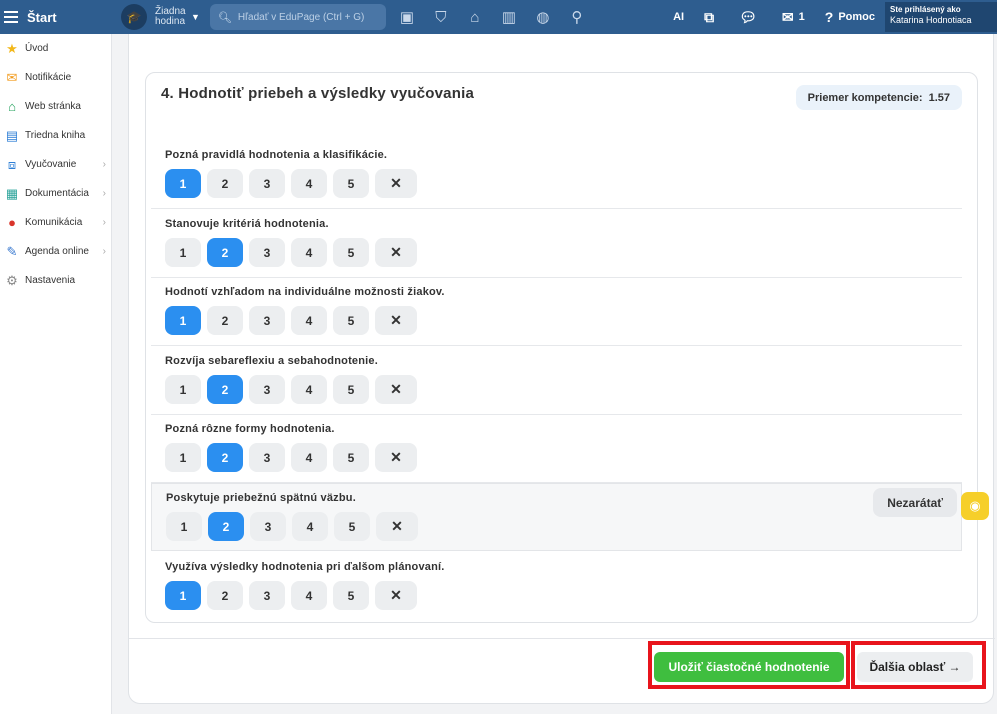  Describe the element at coordinates (915, 667) in the screenshot. I see `next-area-button: Ďalšia oblasť →` at that location.